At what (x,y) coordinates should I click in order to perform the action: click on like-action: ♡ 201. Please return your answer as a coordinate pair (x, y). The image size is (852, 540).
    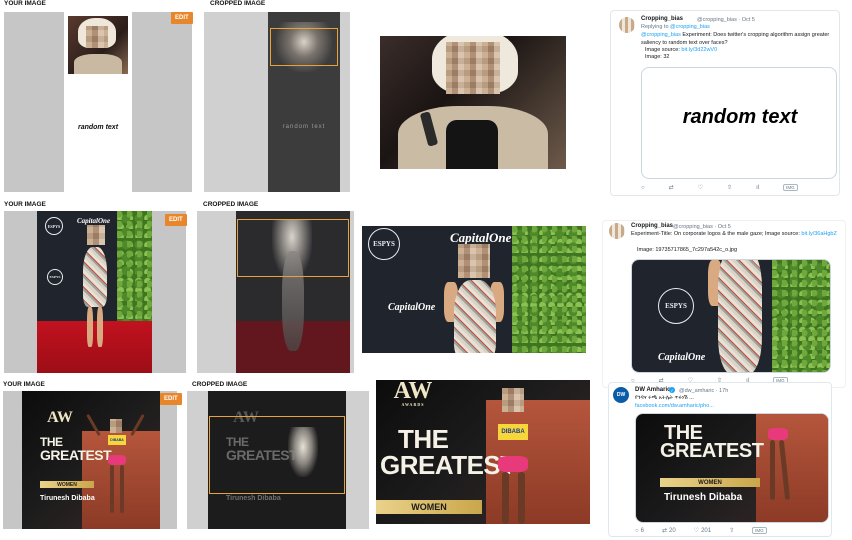
    Looking at the image, I should click on (702, 531).